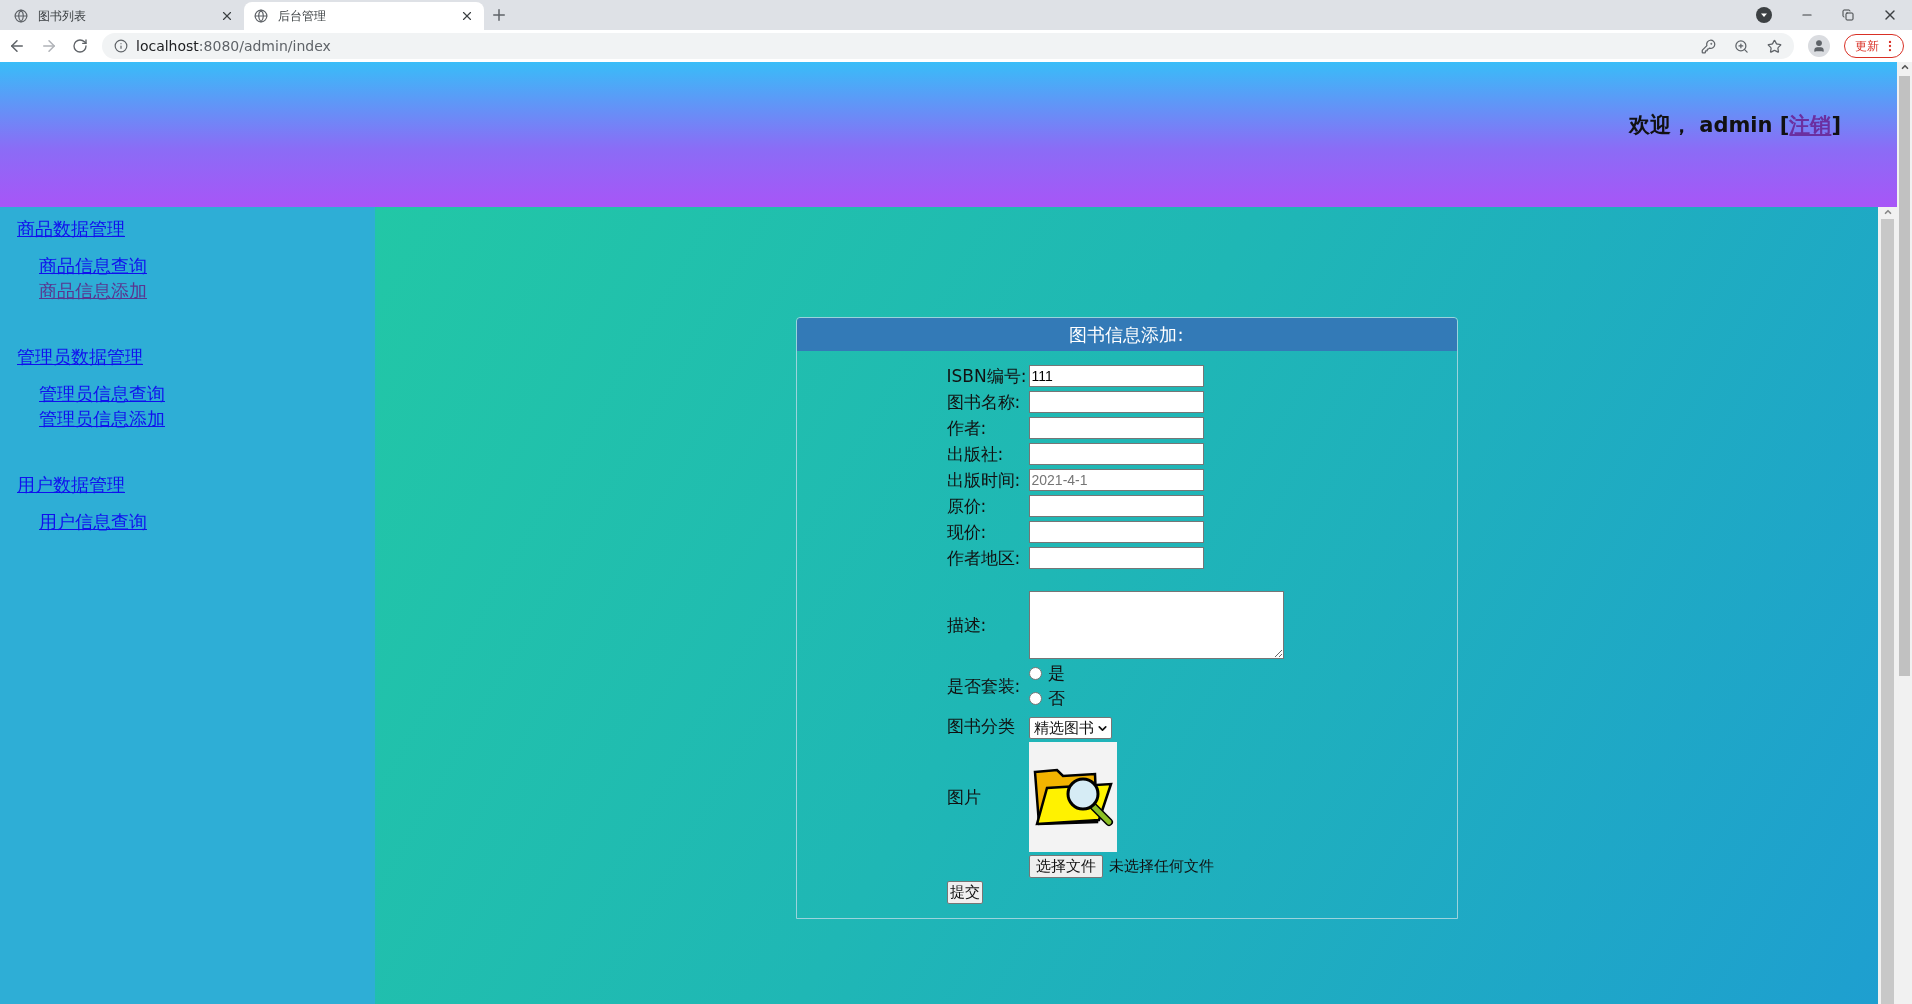  What do you see at coordinates (1741, 46) in the screenshot?
I see `zoom-icon` at bounding box center [1741, 46].